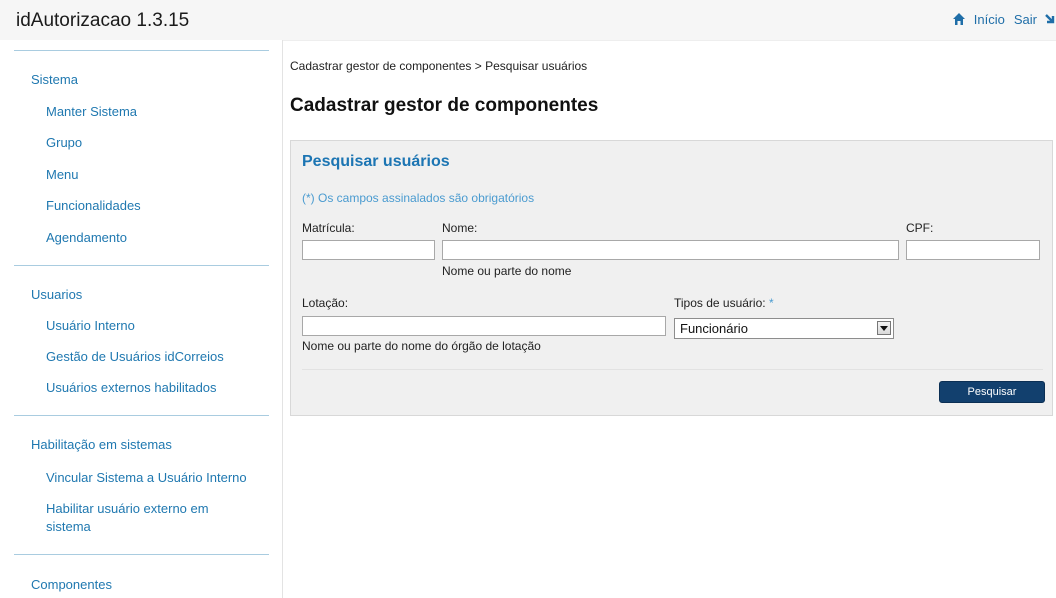 This screenshot has width=1056, height=598. I want to click on lotacao-label: Lotação:, so click(325, 303).